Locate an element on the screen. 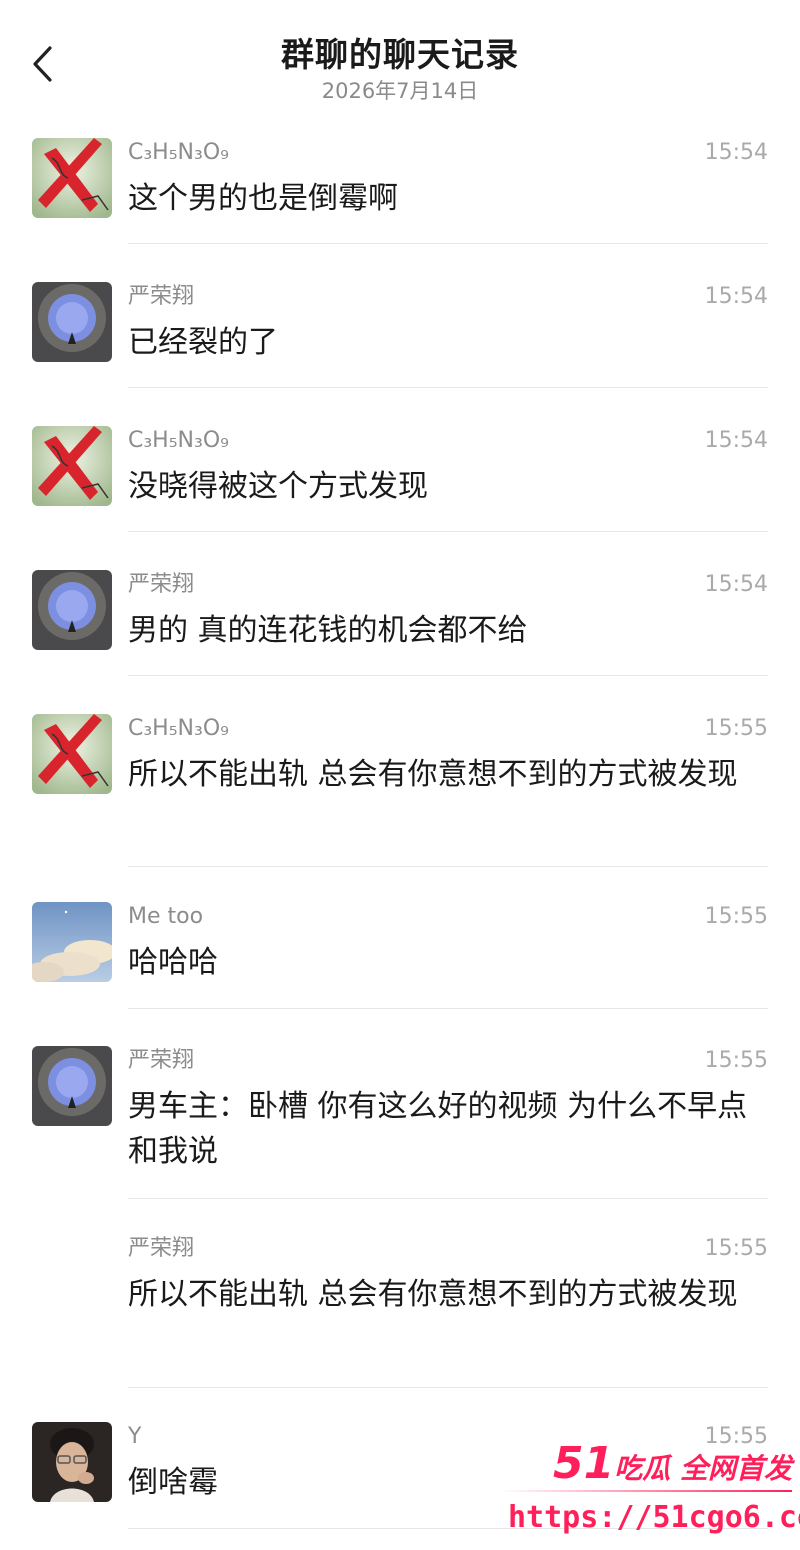 The height and width of the screenshot is (1550, 800). message-item: C₃H₅N₃O₉ 15:54 没晓得被这个方式发现 is located at coordinates (400, 479).